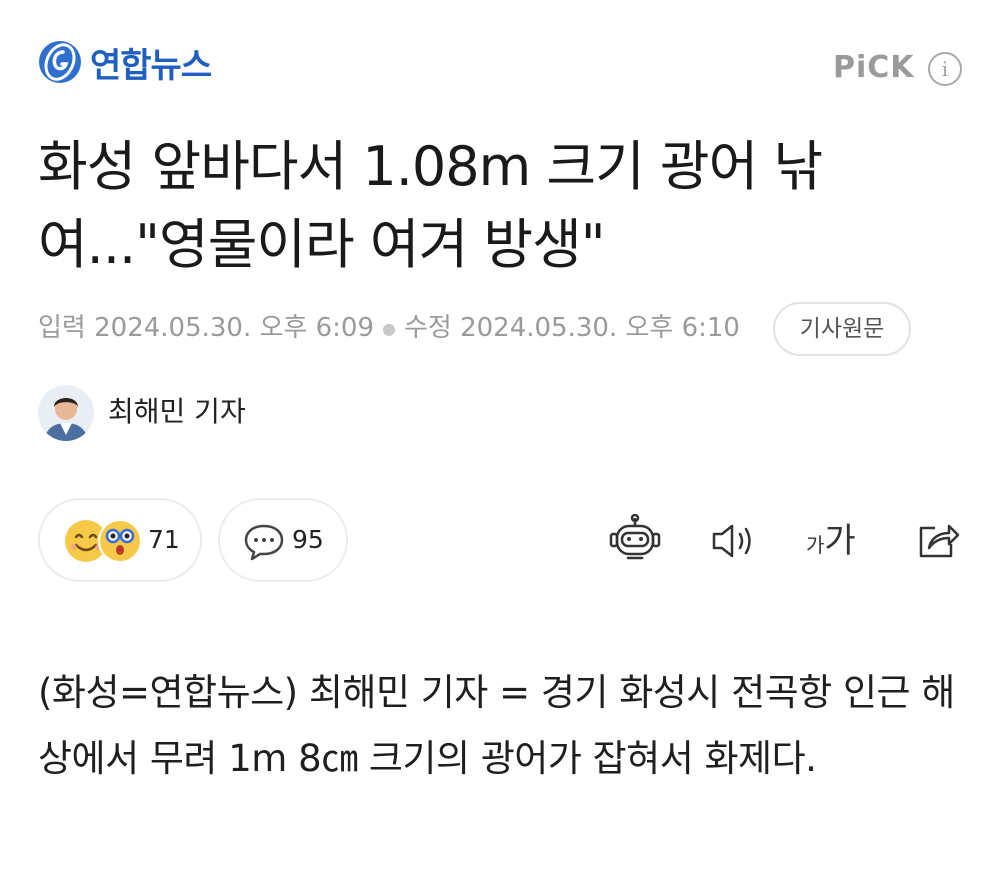 The height and width of the screenshot is (895, 1000). I want to click on reaction-button: 71, so click(120, 540).